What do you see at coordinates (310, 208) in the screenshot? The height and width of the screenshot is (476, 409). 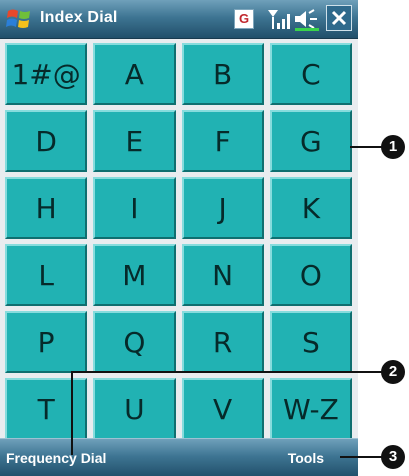 I see `key-k: K` at bounding box center [310, 208].